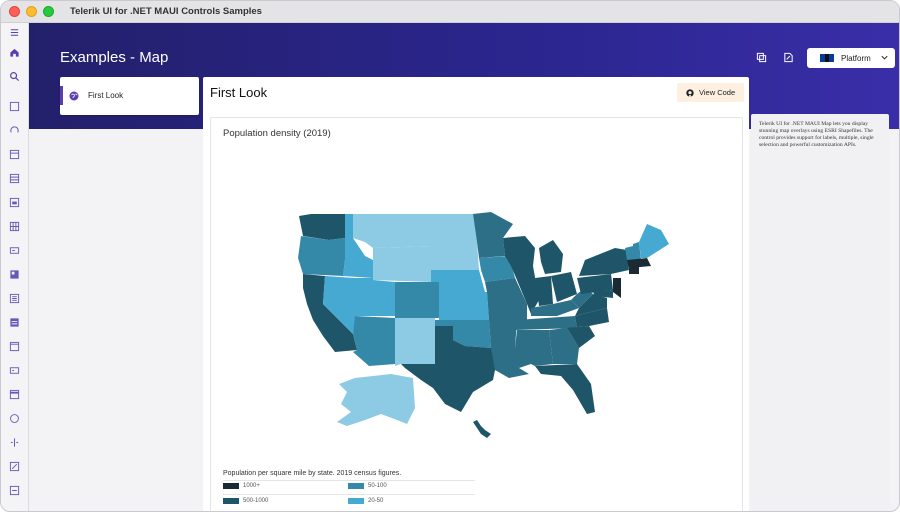 The image size is (900, 512). I want to click on legend-label: 20-50, so click(376, 501).